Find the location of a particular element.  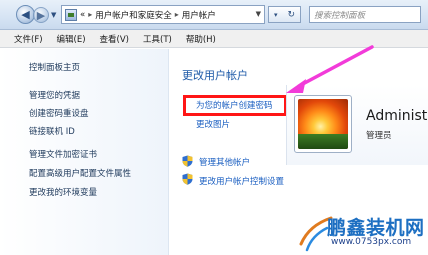

back-arrow-icon: ◀ is located at coordinates (25, 14).